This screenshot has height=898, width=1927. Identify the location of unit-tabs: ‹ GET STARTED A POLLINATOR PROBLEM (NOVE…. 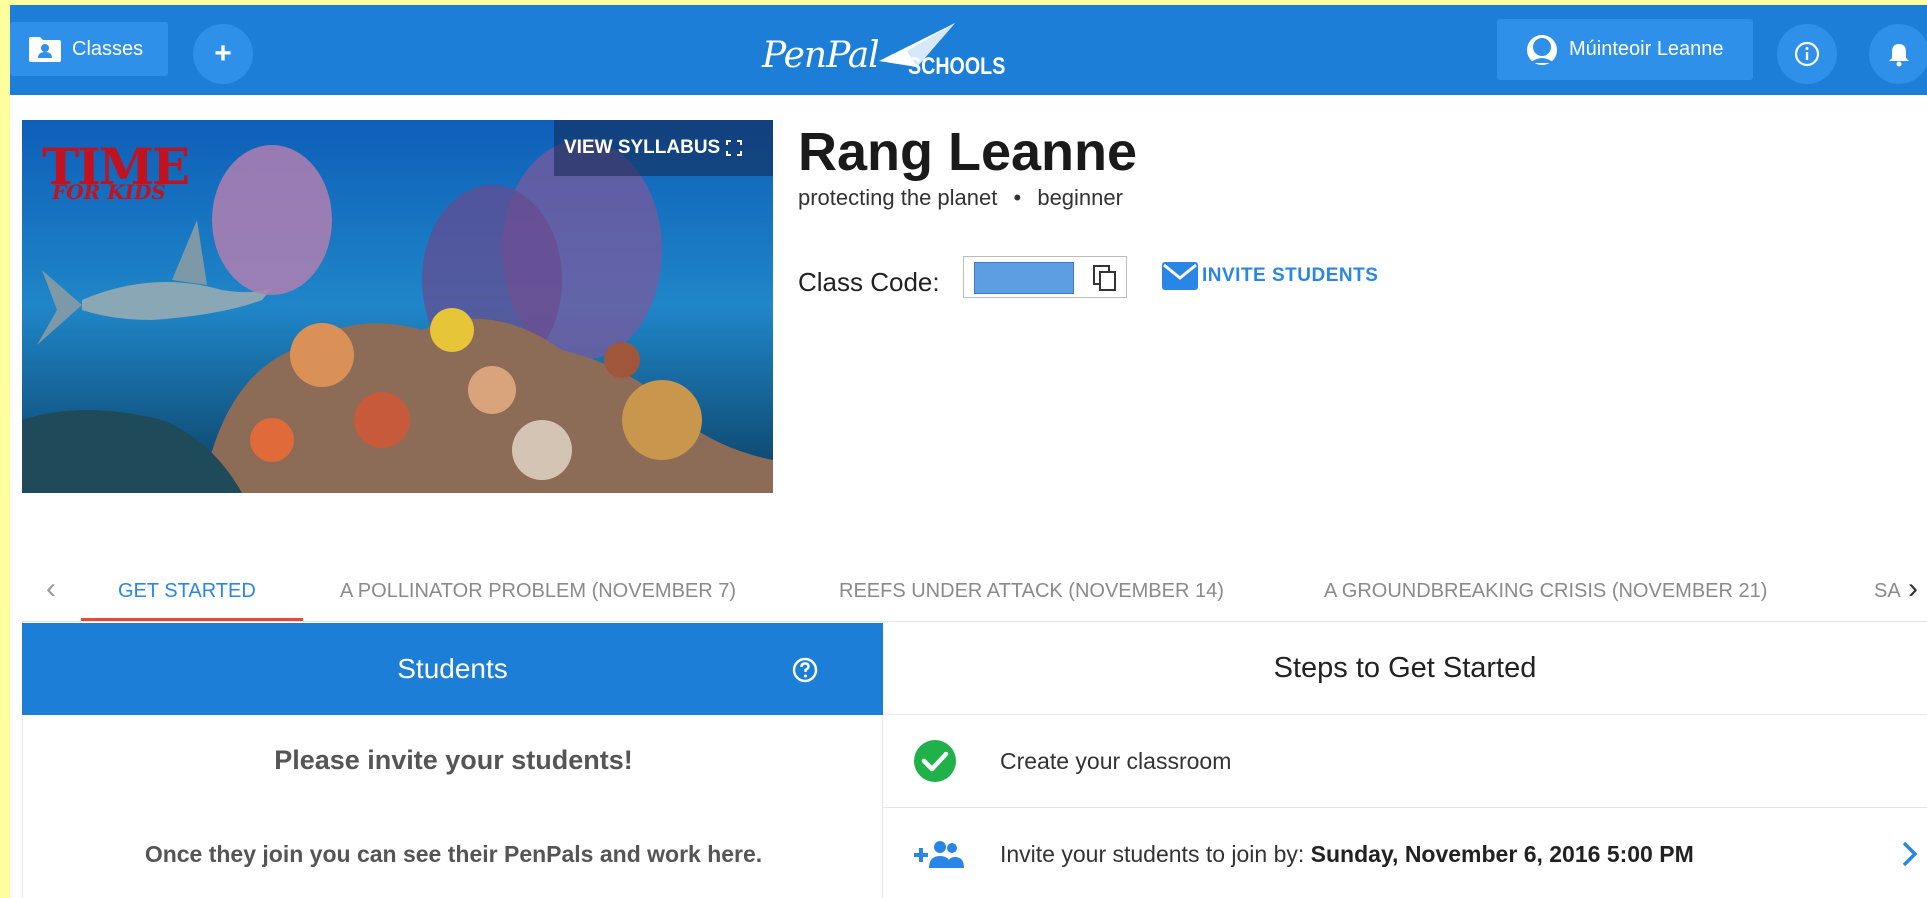
(974, 591).